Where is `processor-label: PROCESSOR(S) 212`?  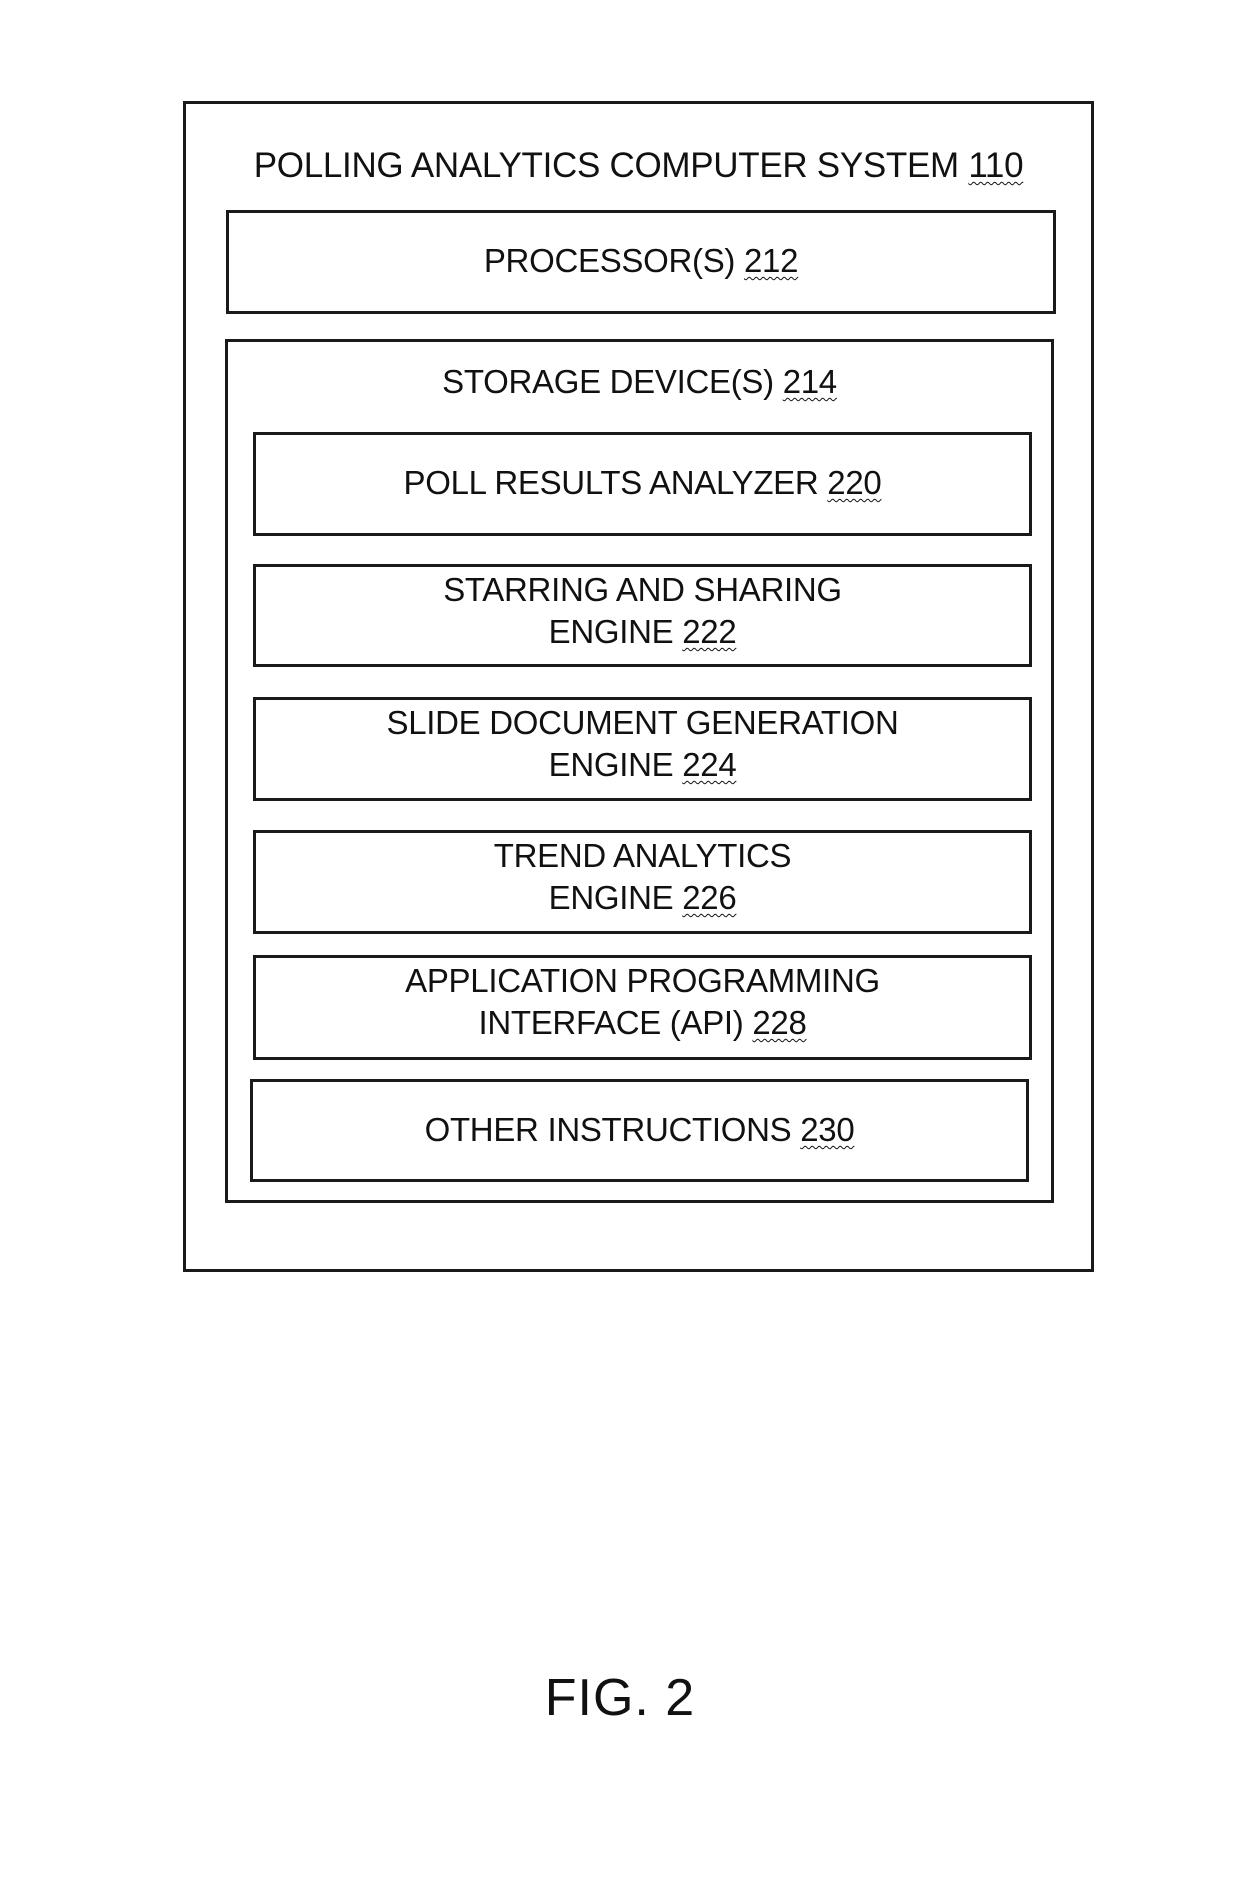 processor-label: PROCESSOR(S) 212 is located at coordinates (641, 261).